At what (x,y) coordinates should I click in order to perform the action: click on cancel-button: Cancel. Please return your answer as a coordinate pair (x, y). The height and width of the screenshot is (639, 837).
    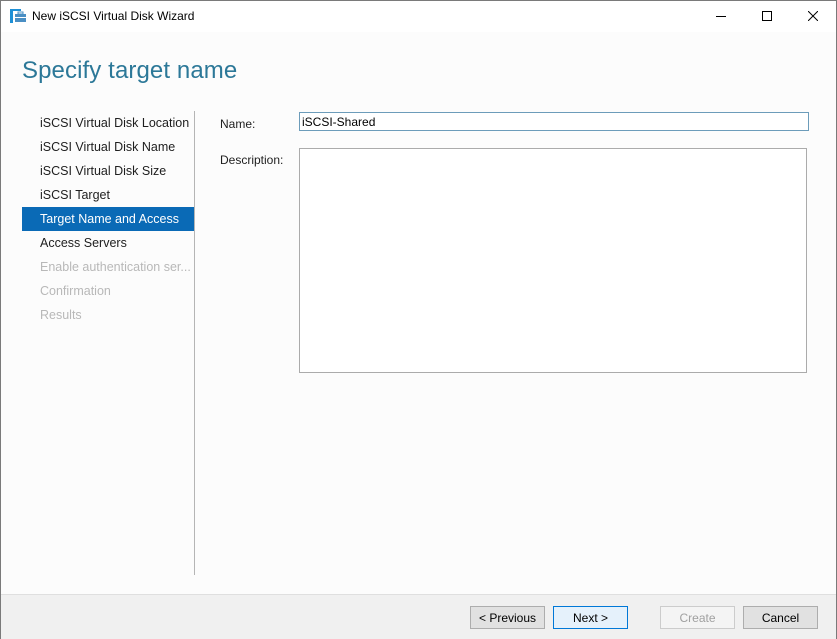
    Looking at the image, I should click on (780, 617).